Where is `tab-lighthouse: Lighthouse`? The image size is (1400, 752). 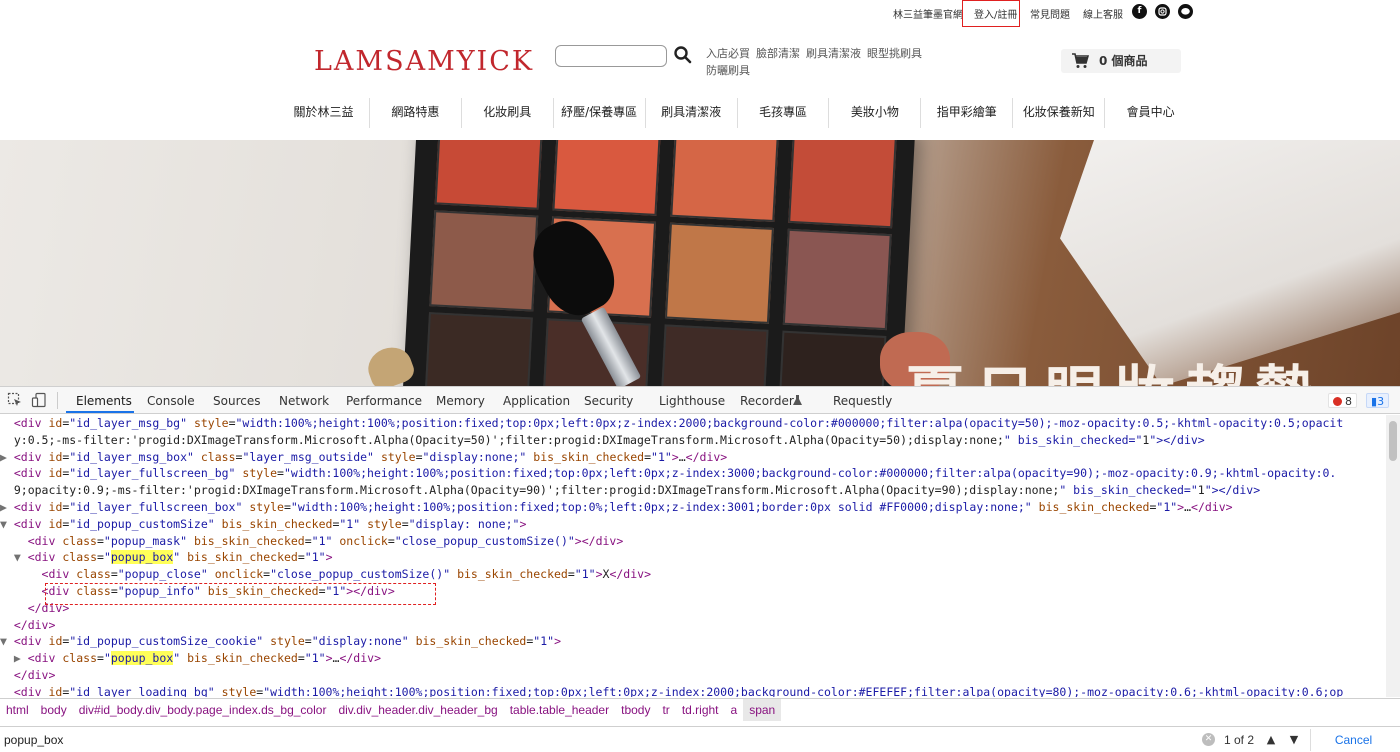 tab-lighthouse: Lighthouse is located at coordinates (692, 401).